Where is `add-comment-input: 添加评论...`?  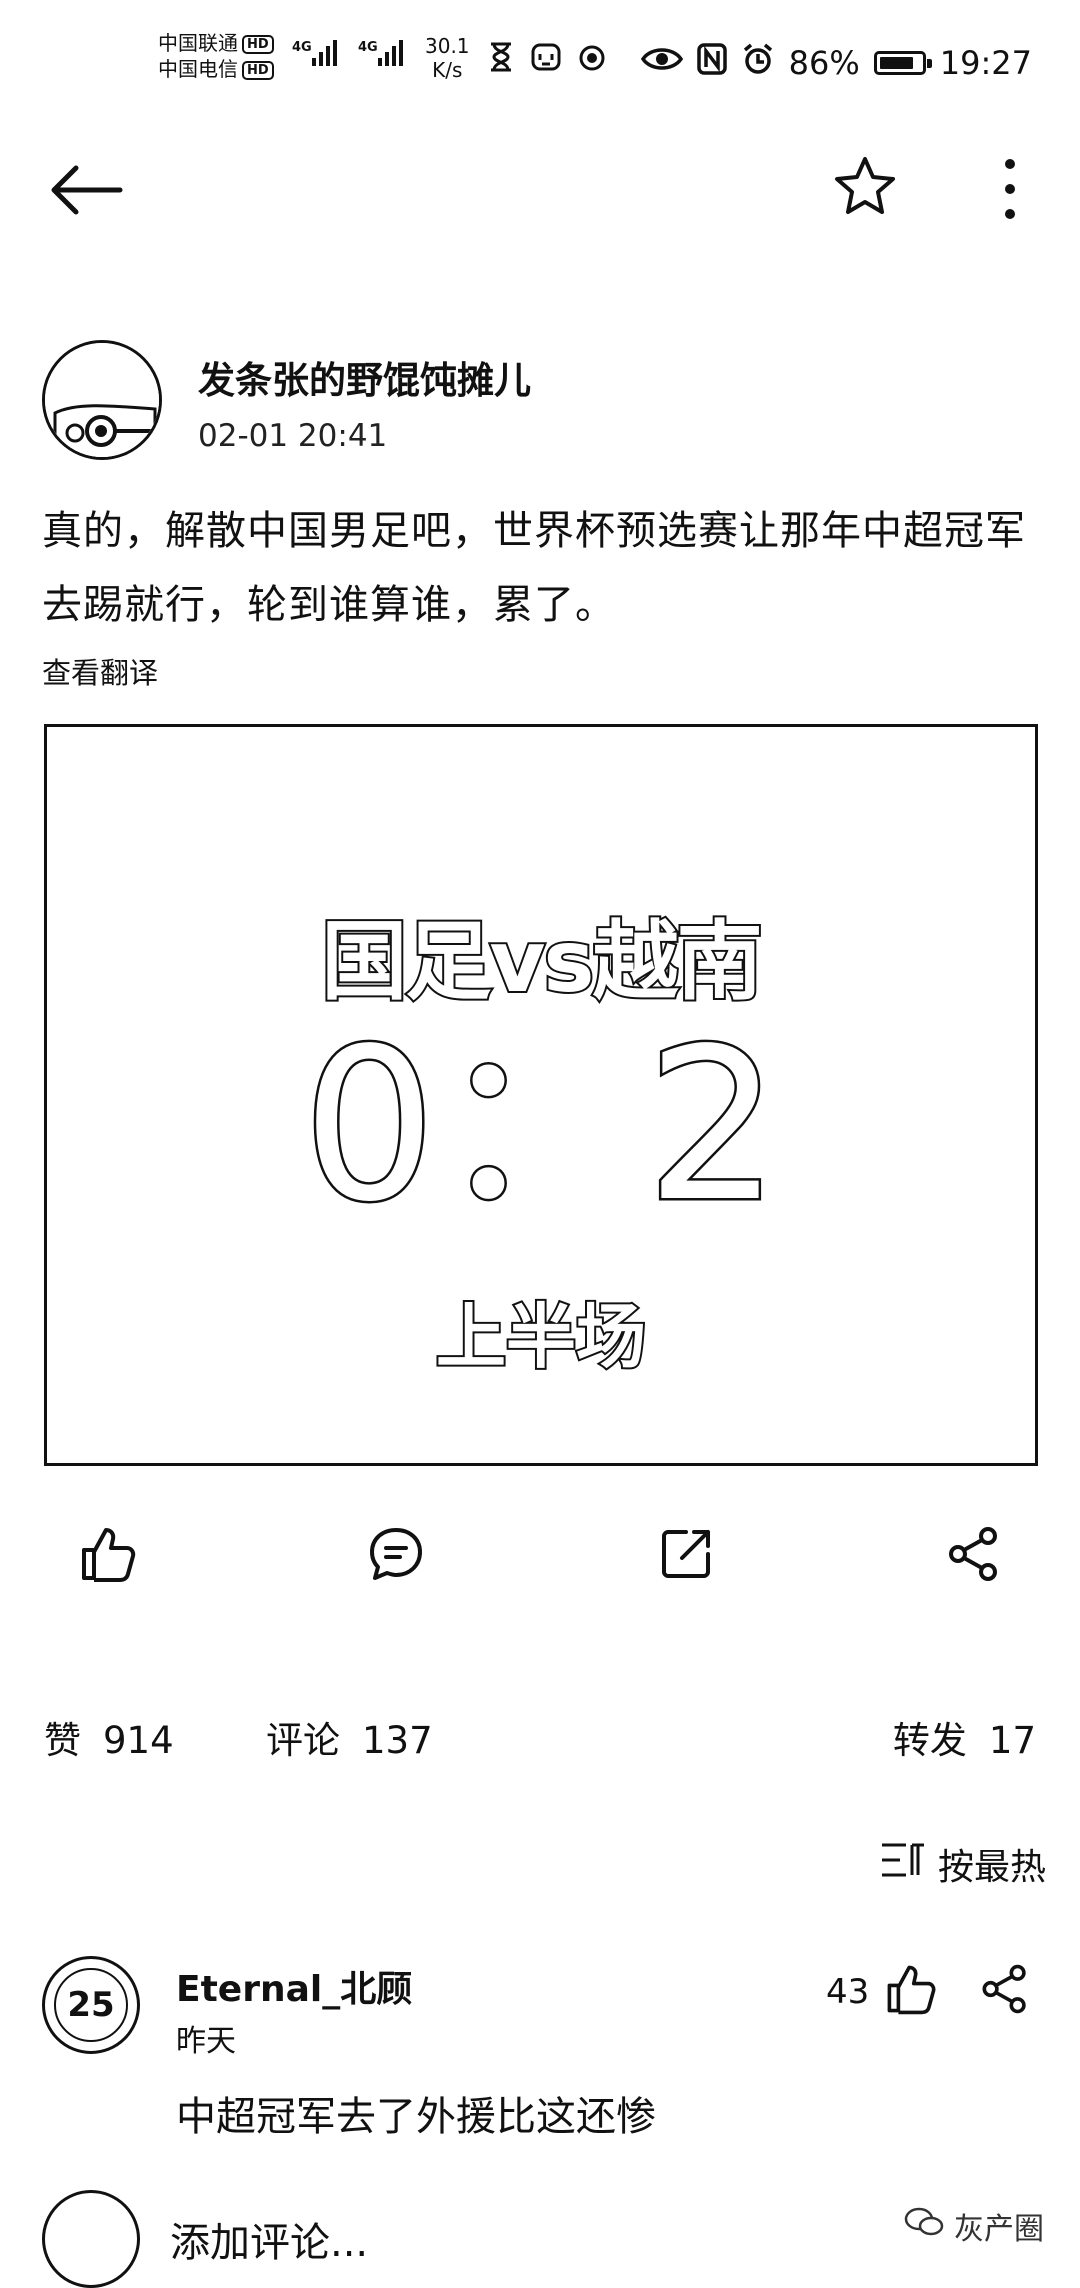 add-comment-input: 添加评论... is located at coordinates (269, 2239).